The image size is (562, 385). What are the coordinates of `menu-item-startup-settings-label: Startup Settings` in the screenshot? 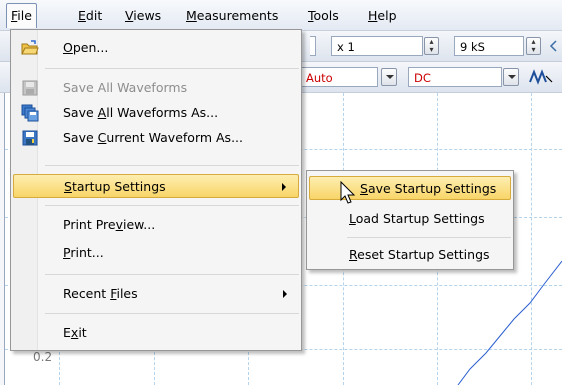 It's located at (115, 186).